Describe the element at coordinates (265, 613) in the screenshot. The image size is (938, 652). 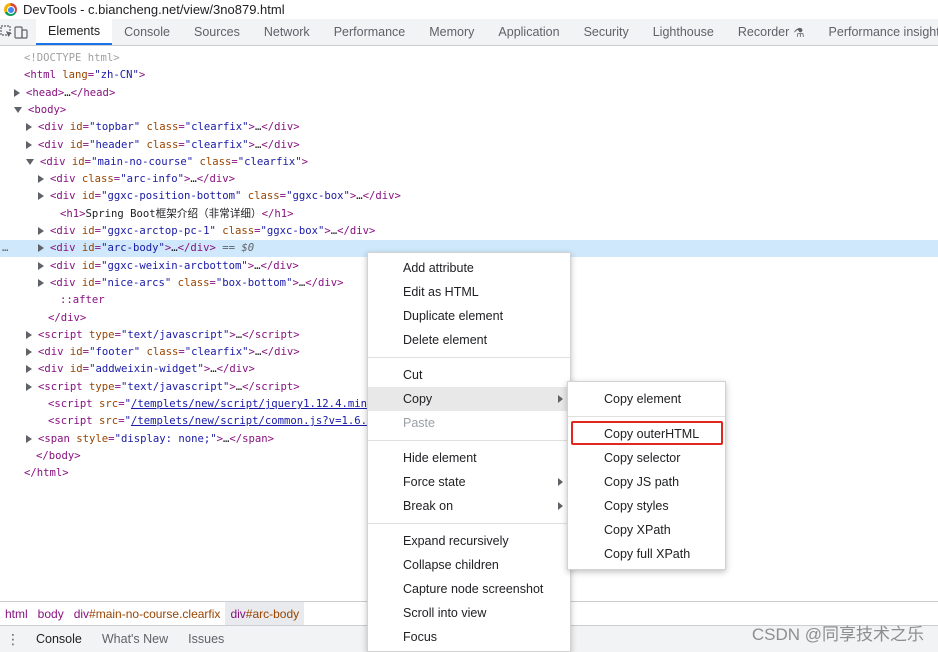
I see `breadcrumb-item: div #arc-body` at that location.